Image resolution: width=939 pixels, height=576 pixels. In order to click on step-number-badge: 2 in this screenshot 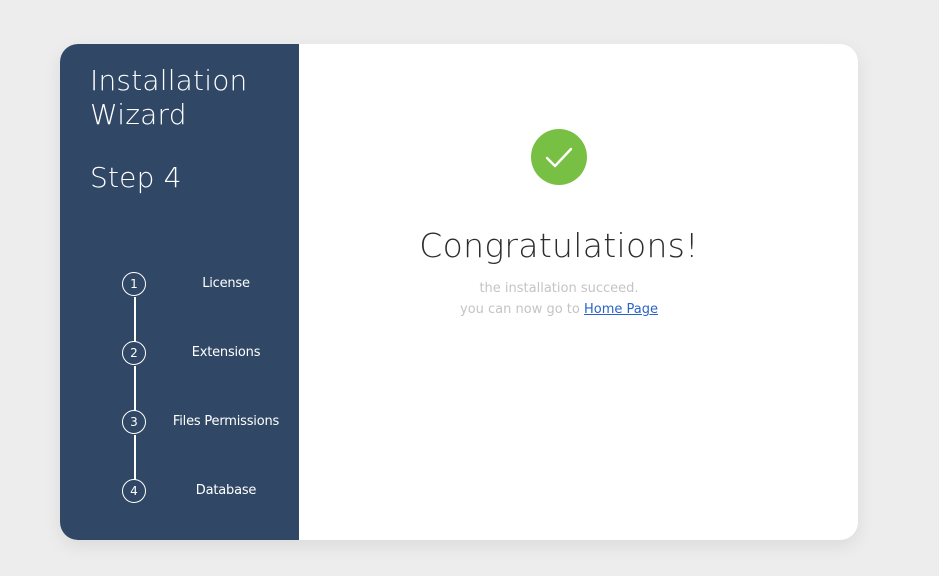, I will do `click(134, 353)`.